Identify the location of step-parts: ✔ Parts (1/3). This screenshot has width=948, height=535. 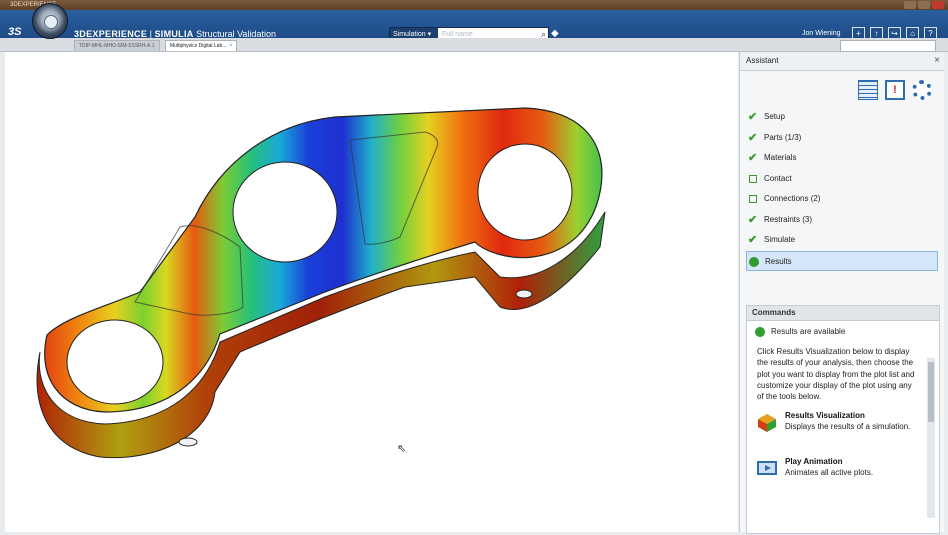
(842, 138).